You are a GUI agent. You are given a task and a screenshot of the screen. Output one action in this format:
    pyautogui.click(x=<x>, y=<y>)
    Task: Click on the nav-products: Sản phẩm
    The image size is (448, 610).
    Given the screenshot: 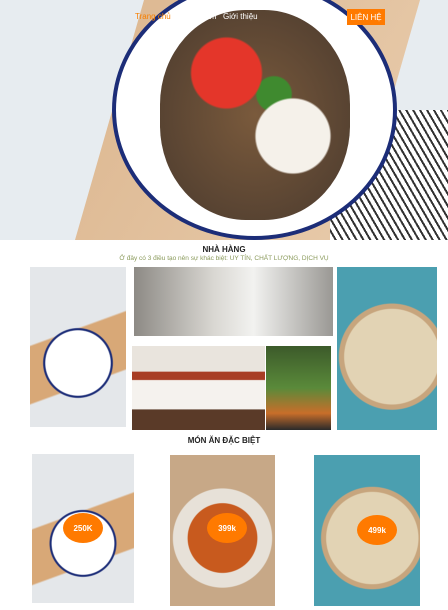 What is the action you would take?
    pyautogui.click(x=198, y=16)
    